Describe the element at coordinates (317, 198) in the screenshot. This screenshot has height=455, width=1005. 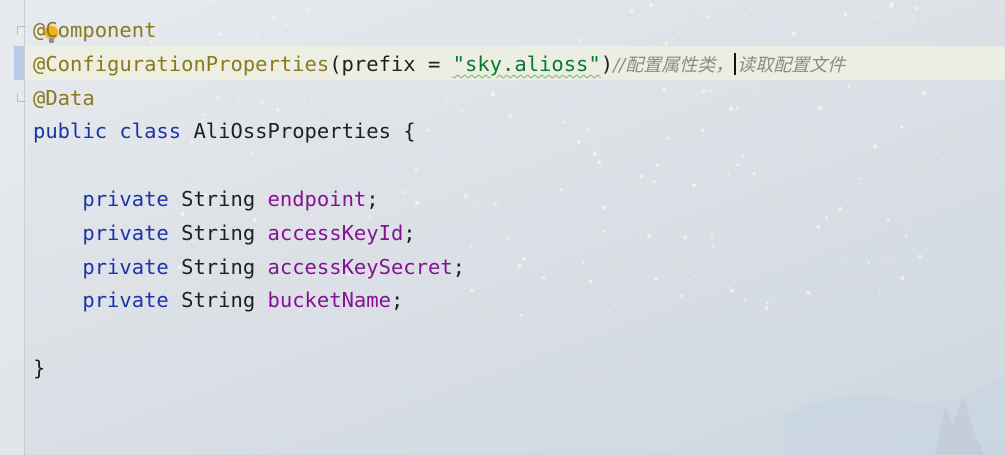
I see `code-token: endpoint` at that location.